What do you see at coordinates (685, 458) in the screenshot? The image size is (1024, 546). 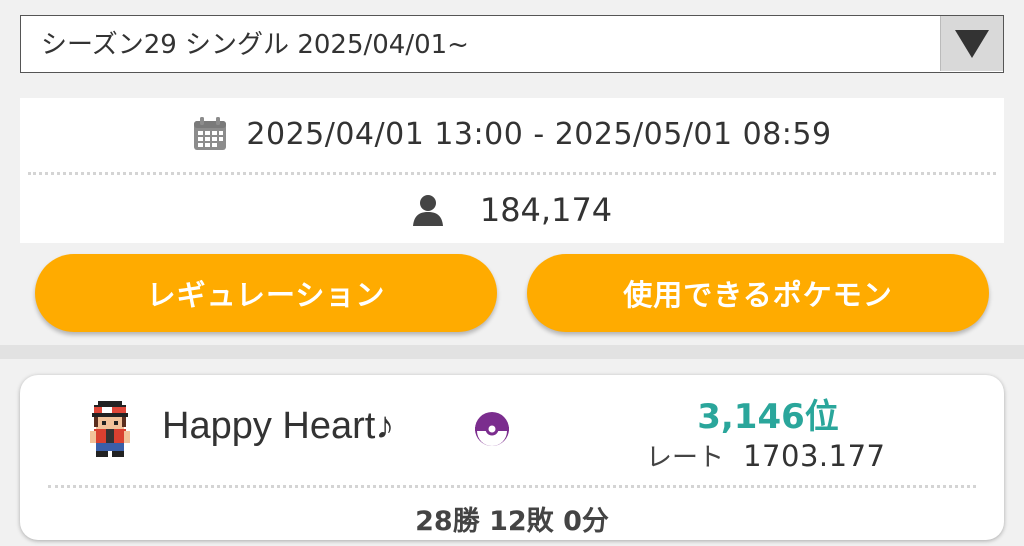 I see `rate-label: レート` at bounding box center [685, 458].